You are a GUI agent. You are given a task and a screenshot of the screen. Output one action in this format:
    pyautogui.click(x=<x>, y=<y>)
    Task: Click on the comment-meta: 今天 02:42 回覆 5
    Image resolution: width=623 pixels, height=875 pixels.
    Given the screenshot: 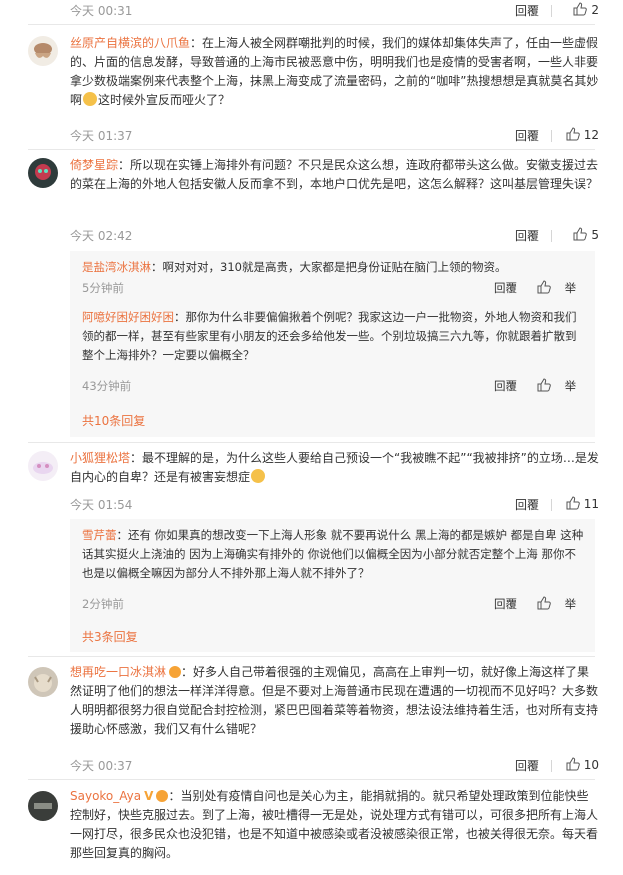 What is the action you would take?
    pyautogui.click(x=334, y=236)
    